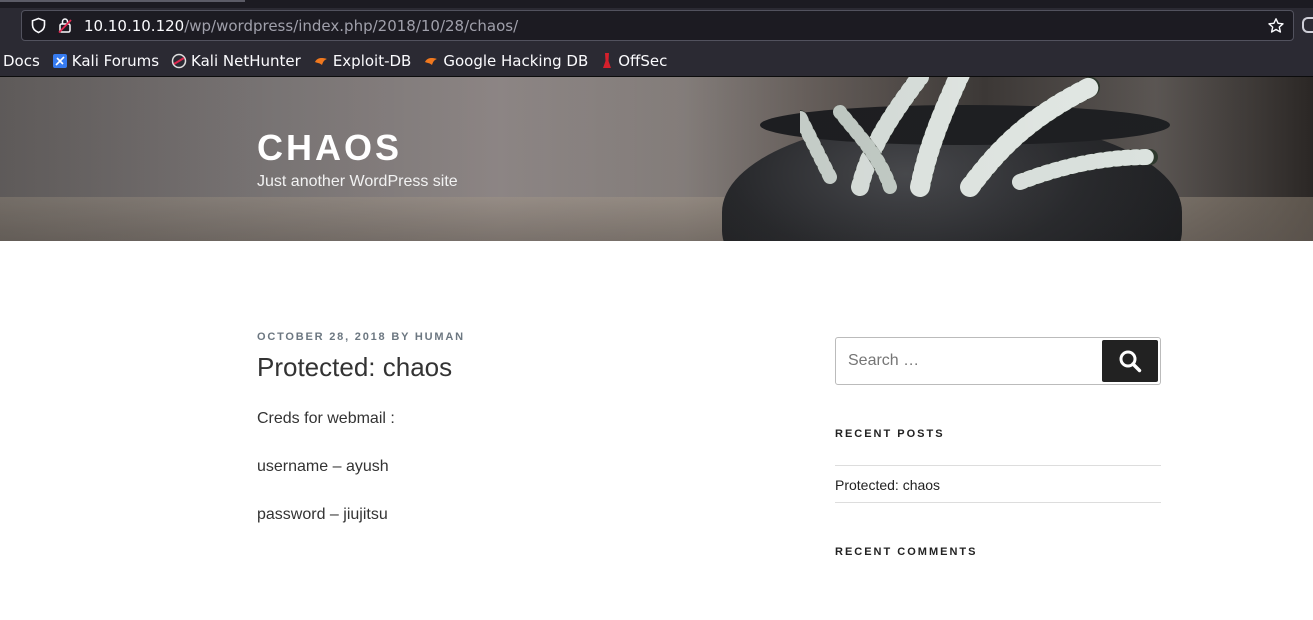  Describe the element at coordinates (246, 61) in the screenshot. I see `bookmark-label: Kali NetHunter` at that location.